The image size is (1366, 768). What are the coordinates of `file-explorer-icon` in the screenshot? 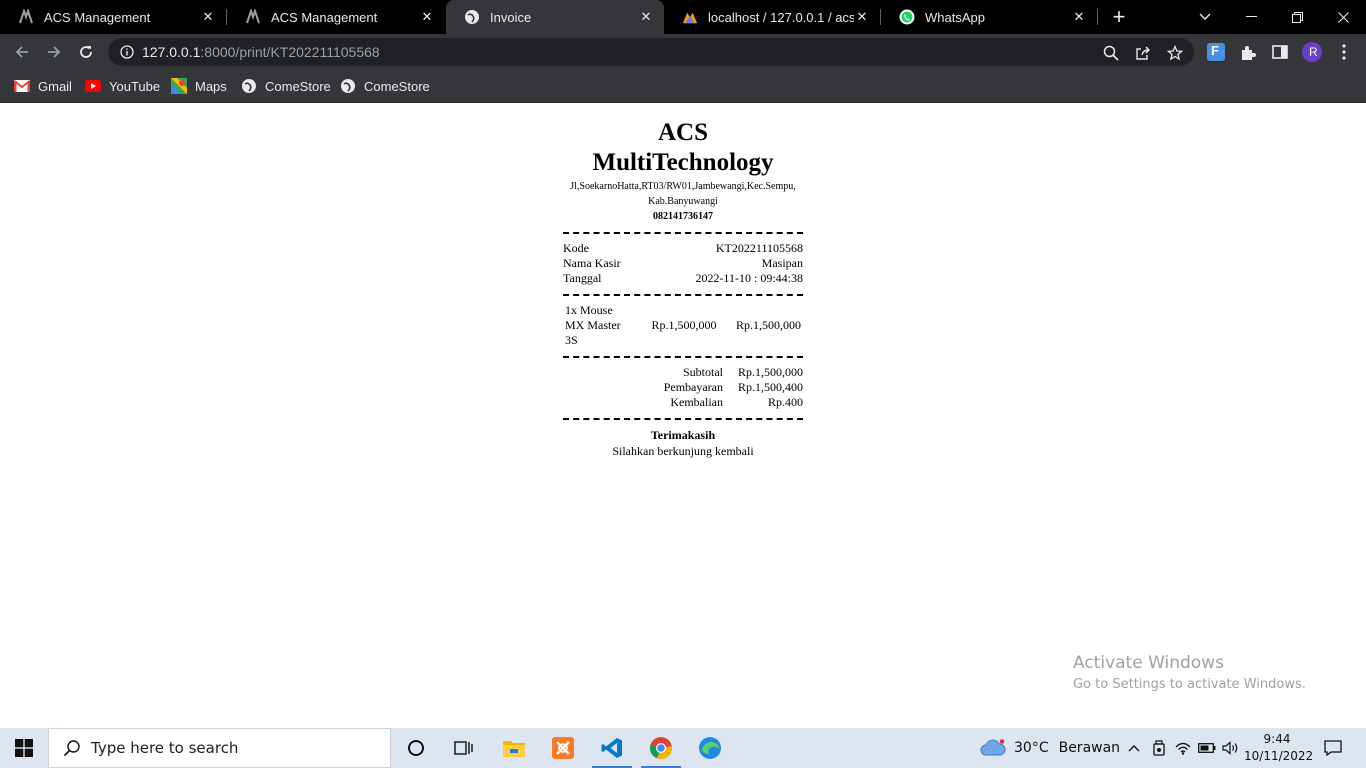 It's located at (514, 748).